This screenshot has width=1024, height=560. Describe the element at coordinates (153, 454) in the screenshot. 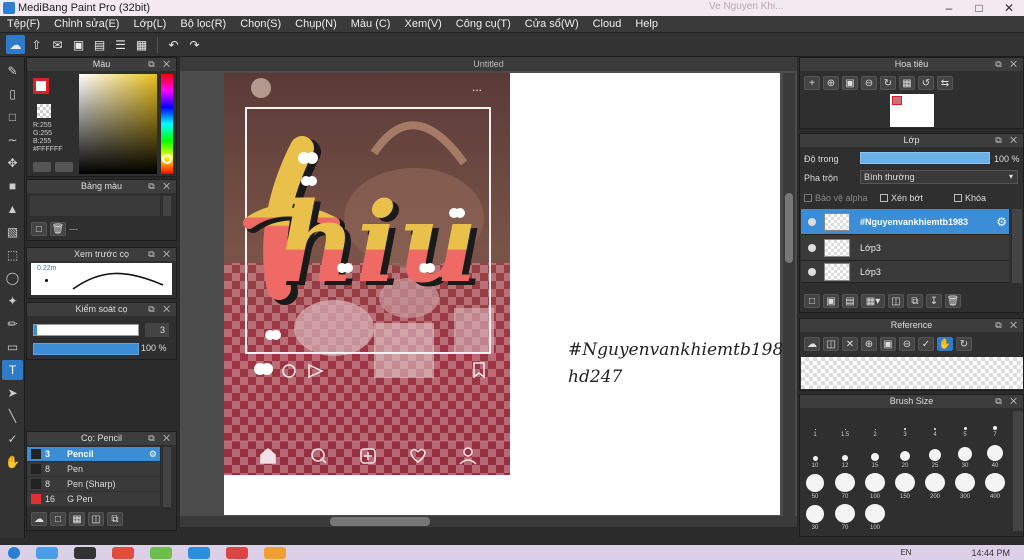

I see `gear-icon: ⚙` at that location.